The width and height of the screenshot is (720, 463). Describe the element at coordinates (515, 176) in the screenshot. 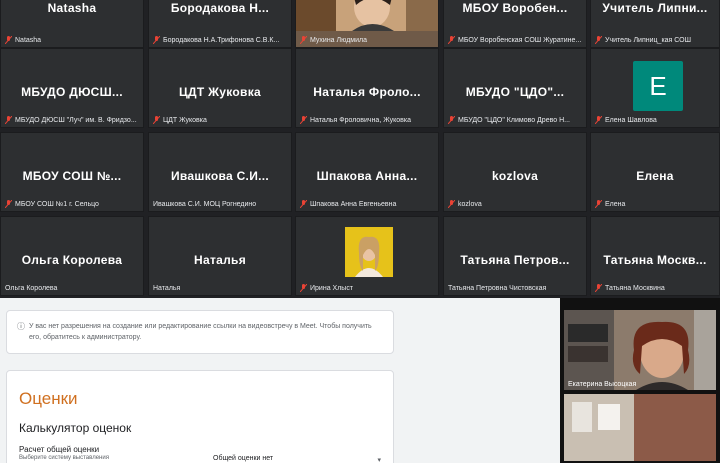

I see `participant-name-large: kozlova` at that location.